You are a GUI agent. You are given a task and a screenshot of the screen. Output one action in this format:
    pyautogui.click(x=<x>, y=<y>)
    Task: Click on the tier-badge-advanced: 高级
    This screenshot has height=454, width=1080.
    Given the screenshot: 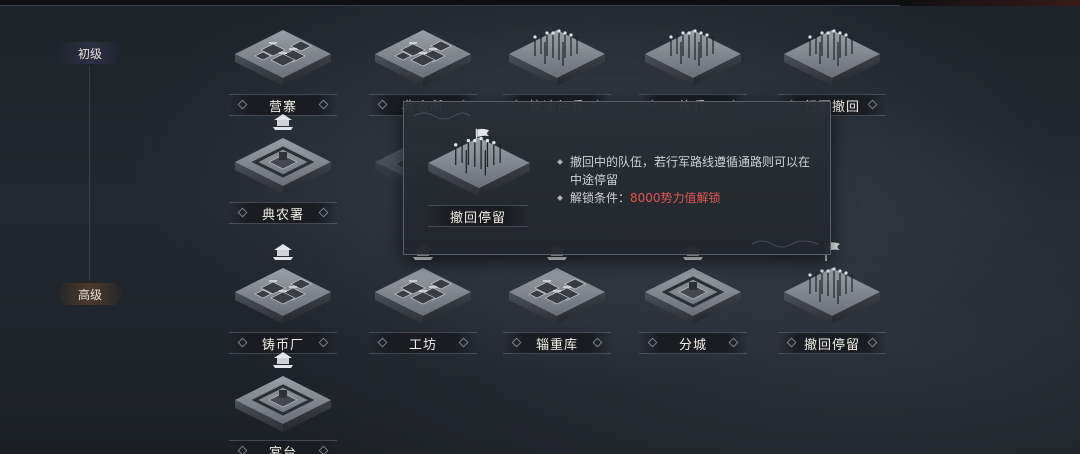 What is the action you would take?
    pyautogui.click(x=90, y=294)
    